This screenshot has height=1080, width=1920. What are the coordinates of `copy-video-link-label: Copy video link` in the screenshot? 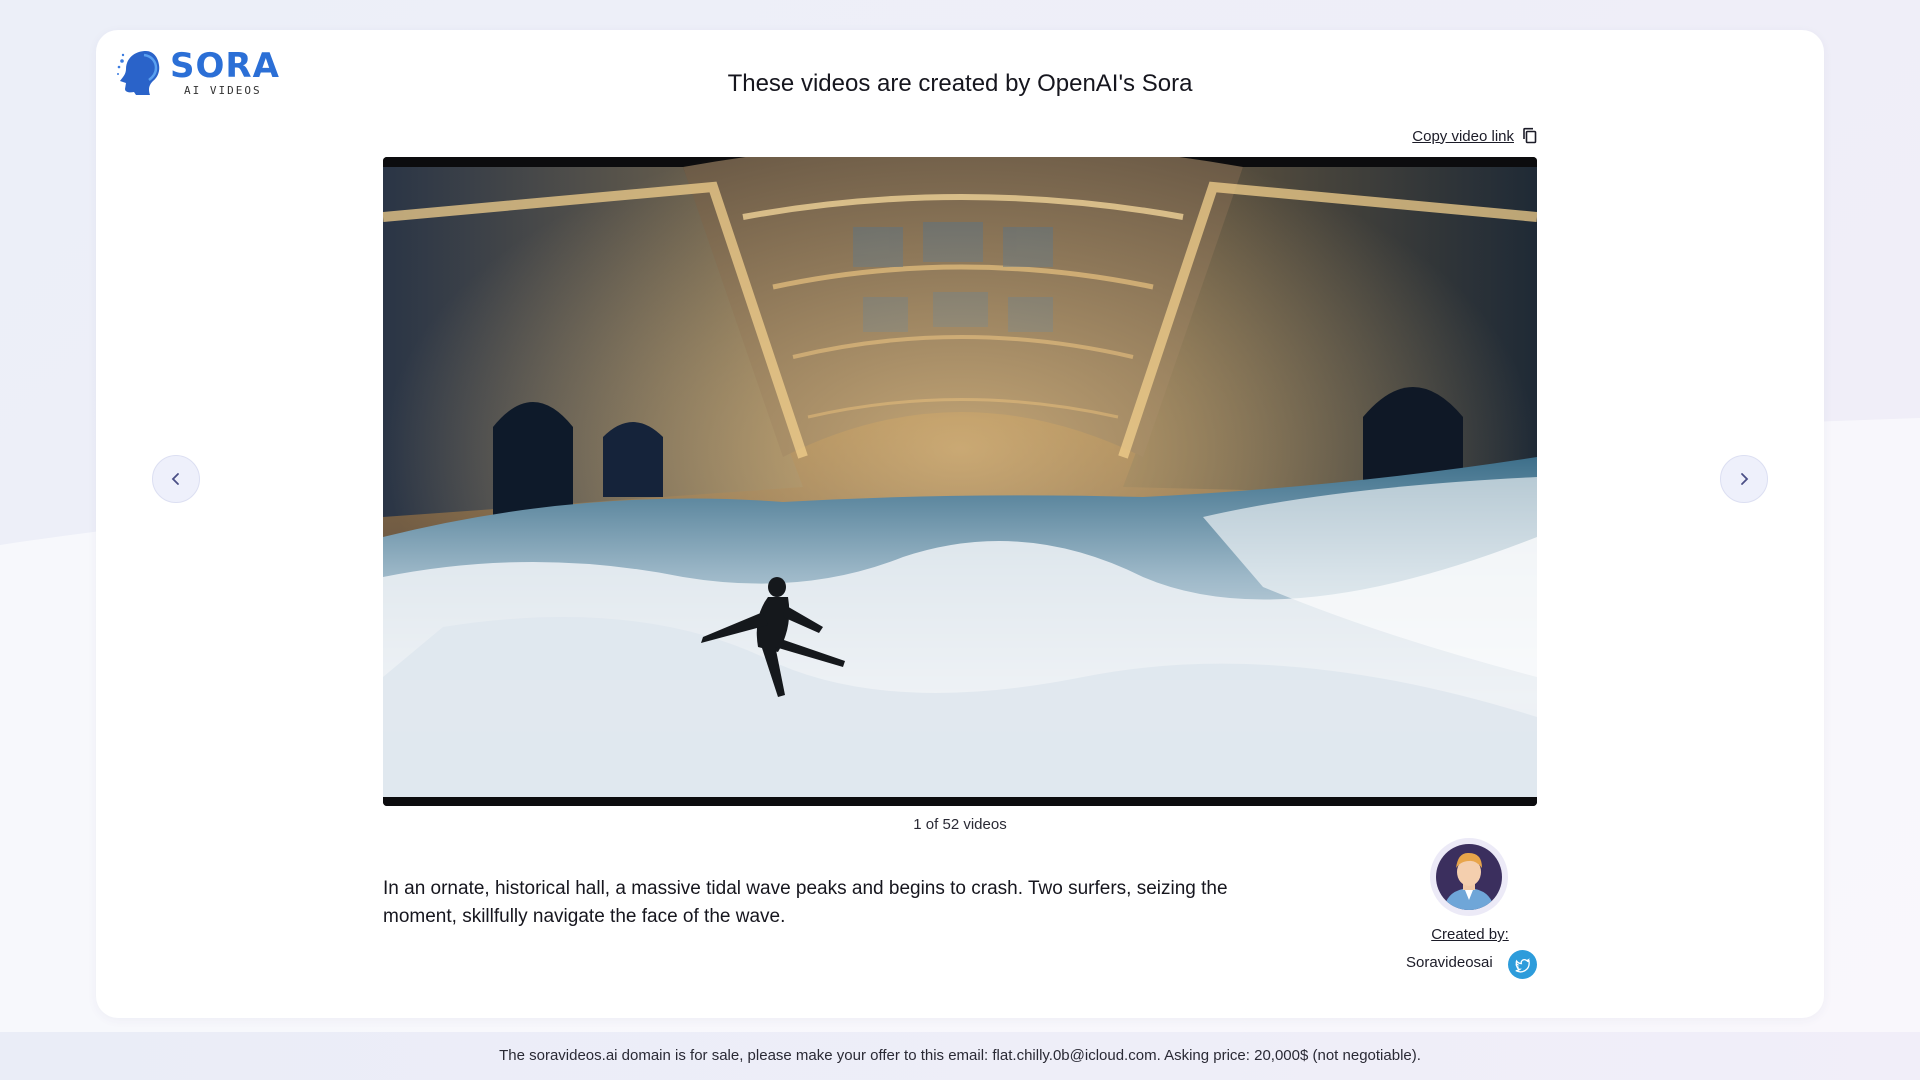 It's located at (1463, 136).